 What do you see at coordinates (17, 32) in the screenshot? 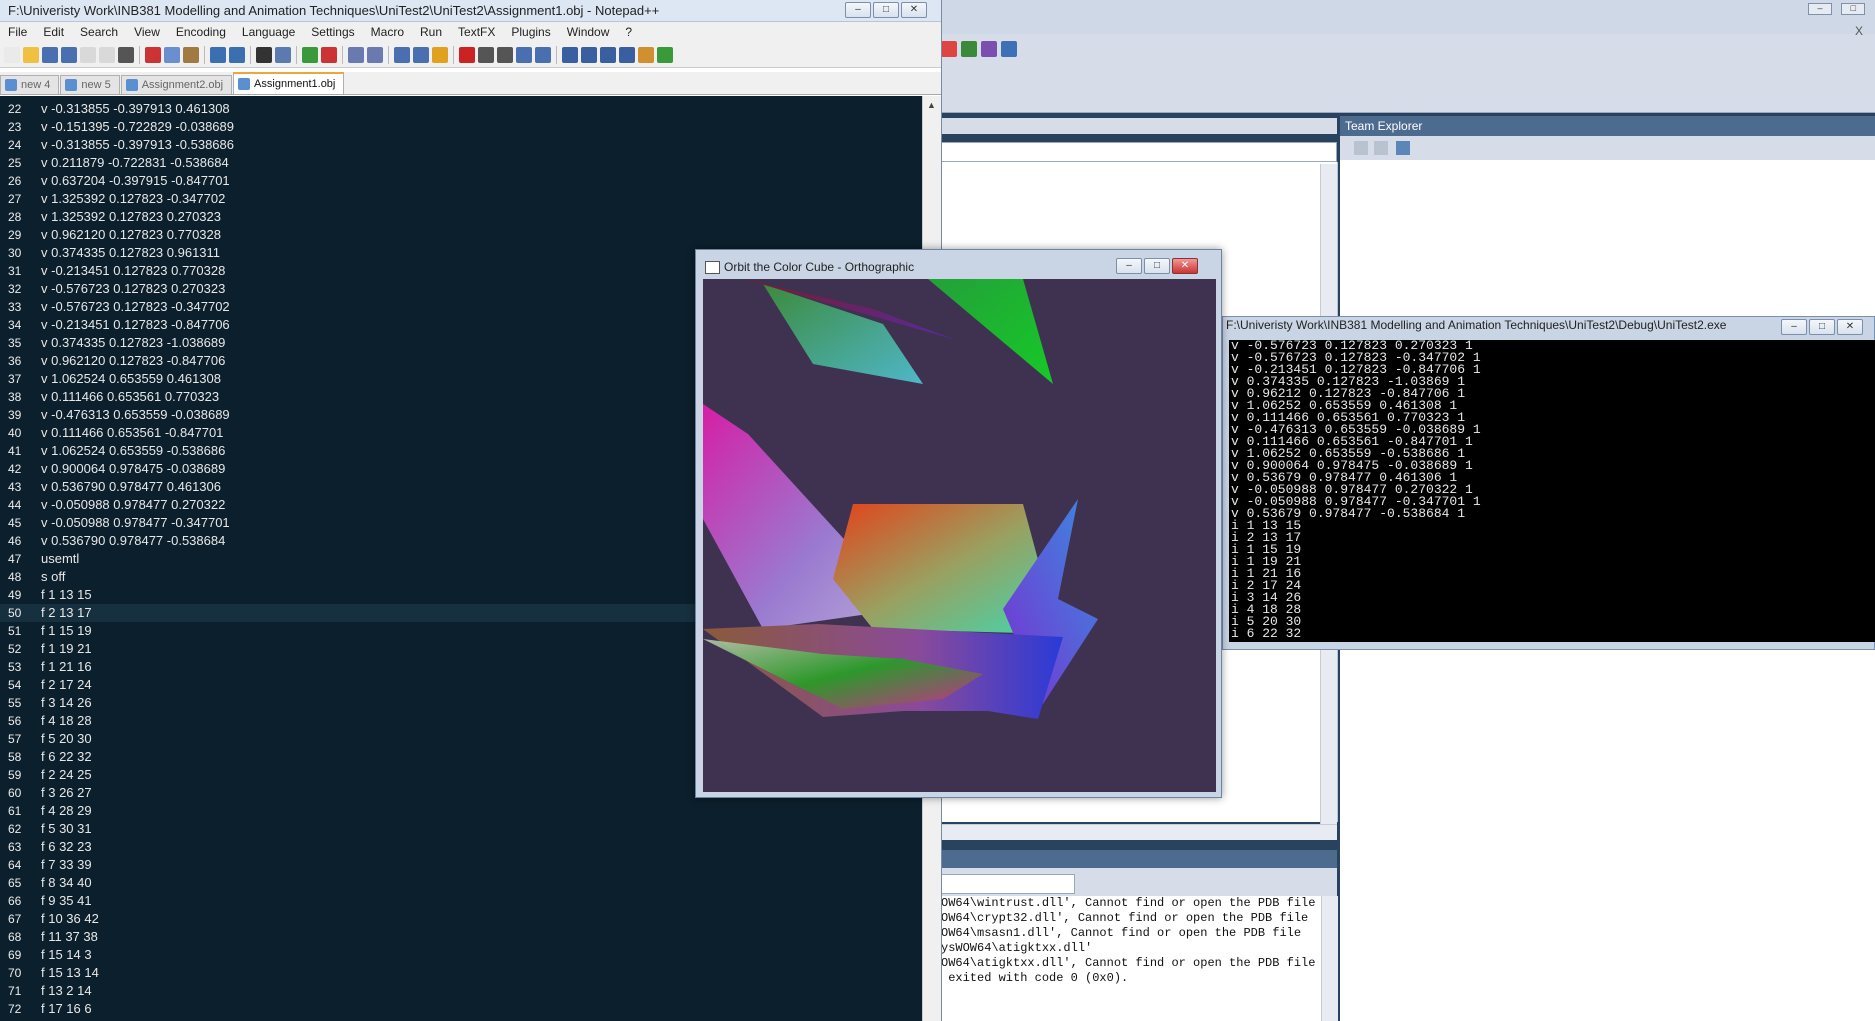
I see `menu-item-file: File` at bounding box center [17, 32].